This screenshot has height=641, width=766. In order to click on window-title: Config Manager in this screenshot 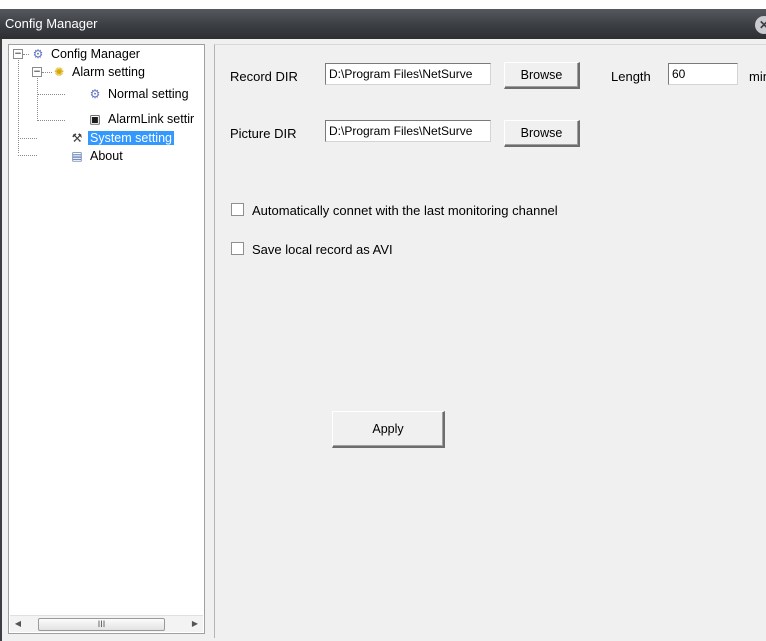, I will do `click(51, 23)`.